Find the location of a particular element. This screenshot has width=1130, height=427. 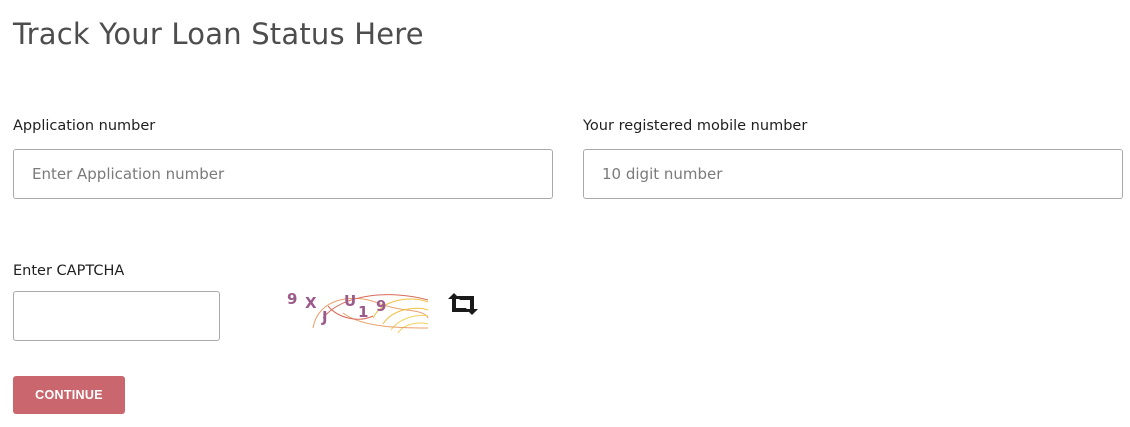

captcha-label: Enter CAPTCHA is located at coordinates (69, 271).